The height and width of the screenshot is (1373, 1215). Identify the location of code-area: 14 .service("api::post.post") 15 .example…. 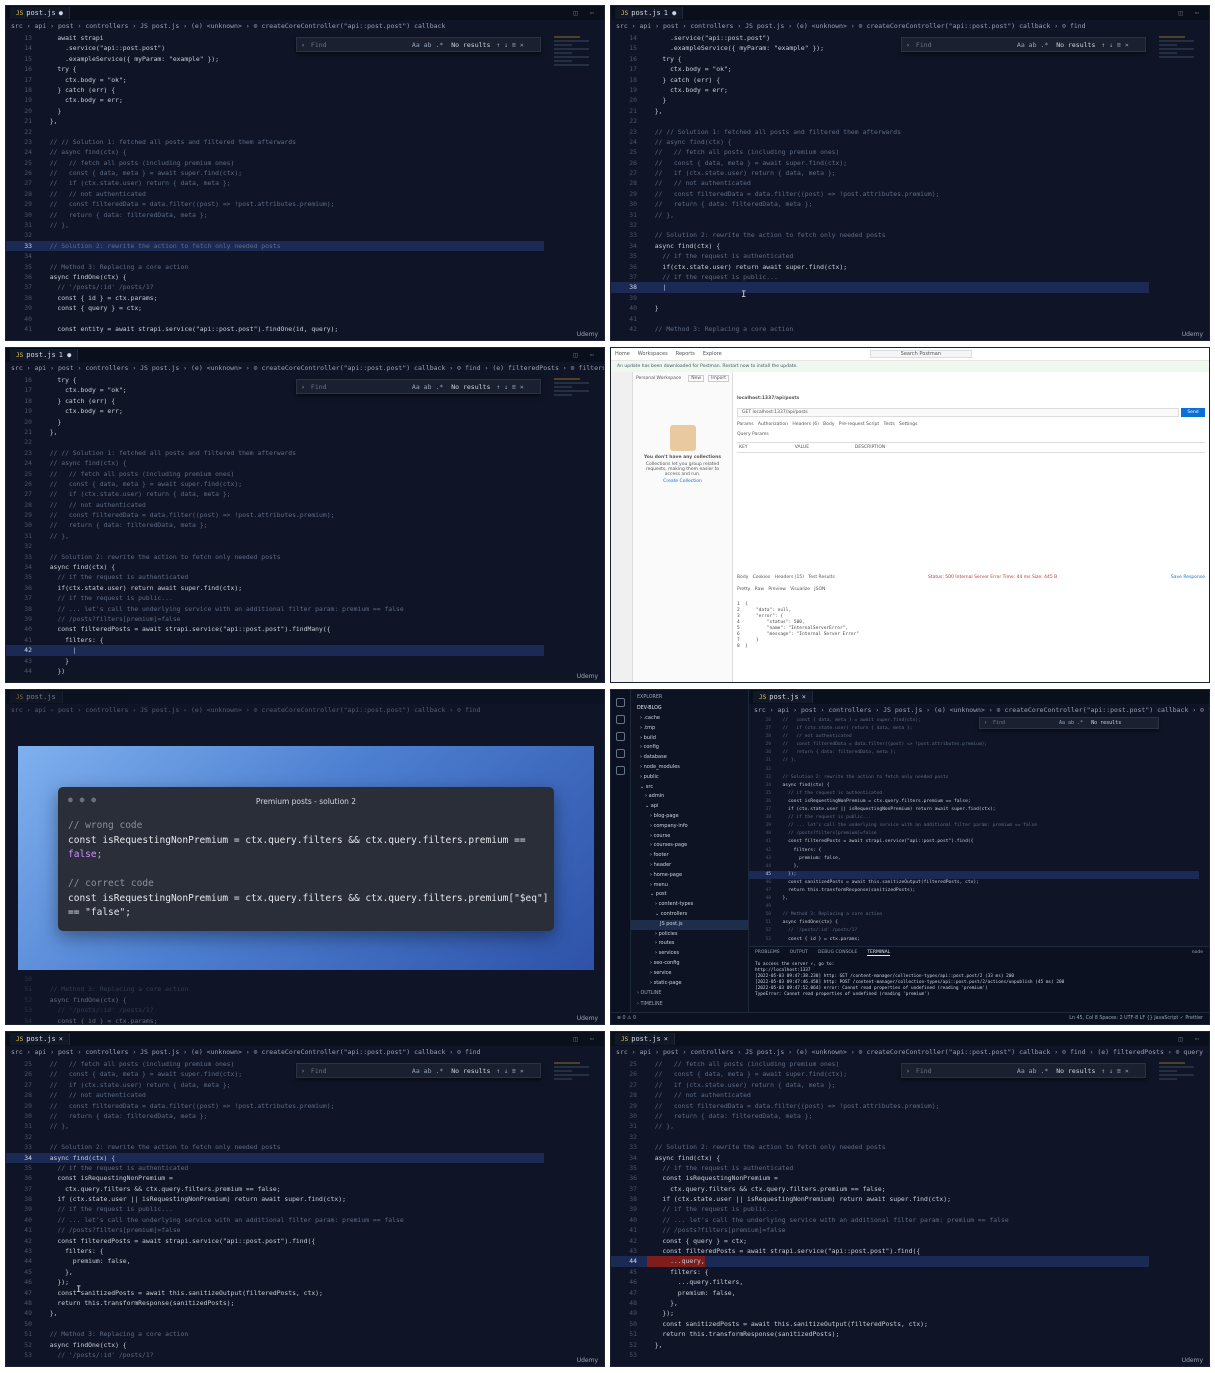
(880, 186).